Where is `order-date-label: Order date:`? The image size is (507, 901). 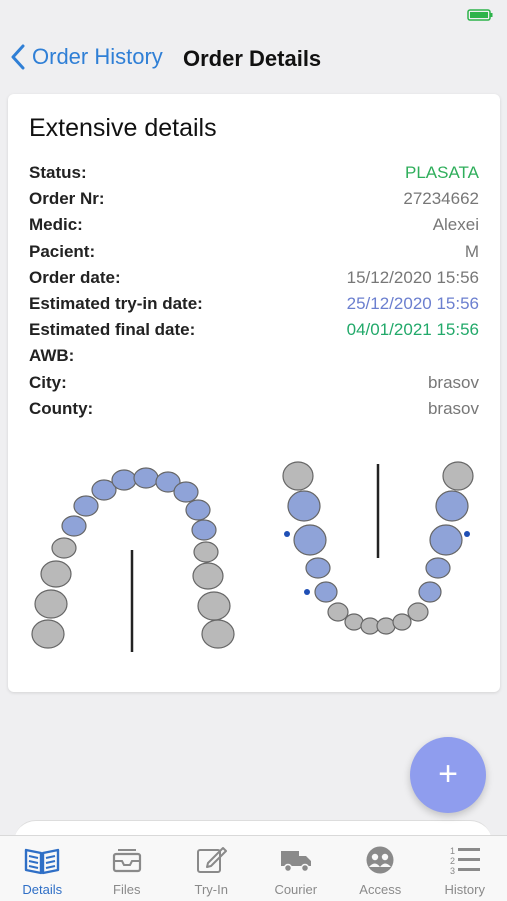 order-date-label: Order date: is located at coordinates (75, 278).